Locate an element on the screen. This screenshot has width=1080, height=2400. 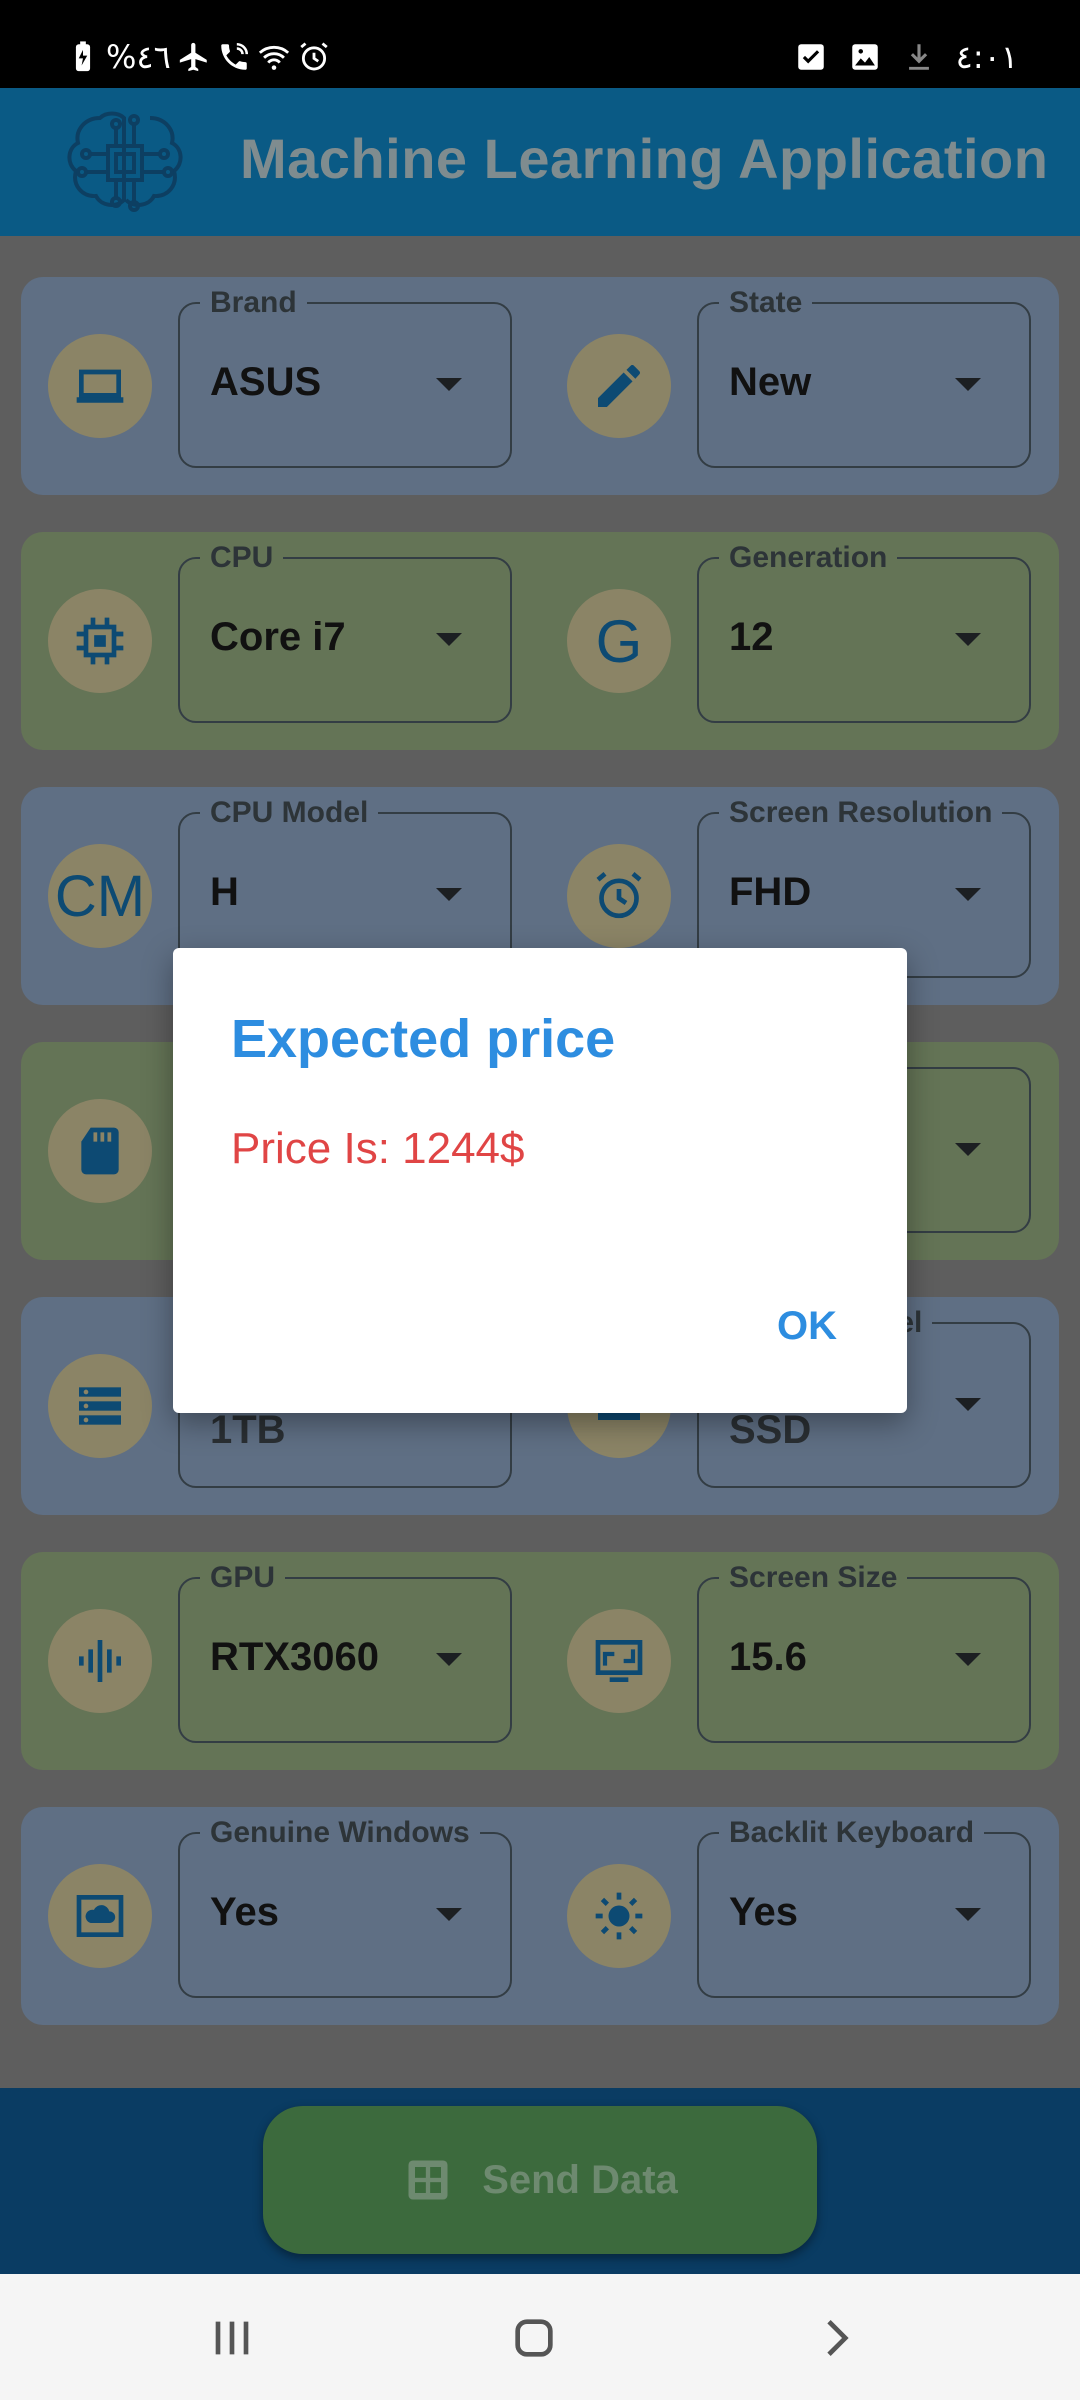
screen-resolution-value: FHD is located at coordinates (770, 892).